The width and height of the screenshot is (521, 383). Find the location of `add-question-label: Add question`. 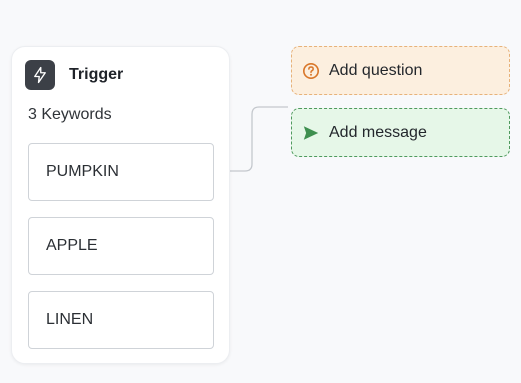

add-question-label: Add question is located at coordinates (376, 70).